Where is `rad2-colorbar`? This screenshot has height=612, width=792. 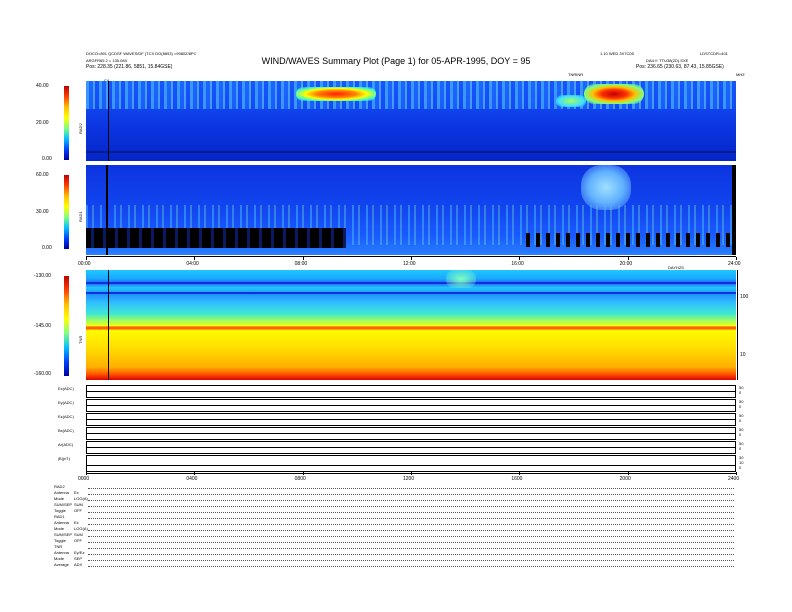 rad2-colorbar is located at coordinates (66, 123).